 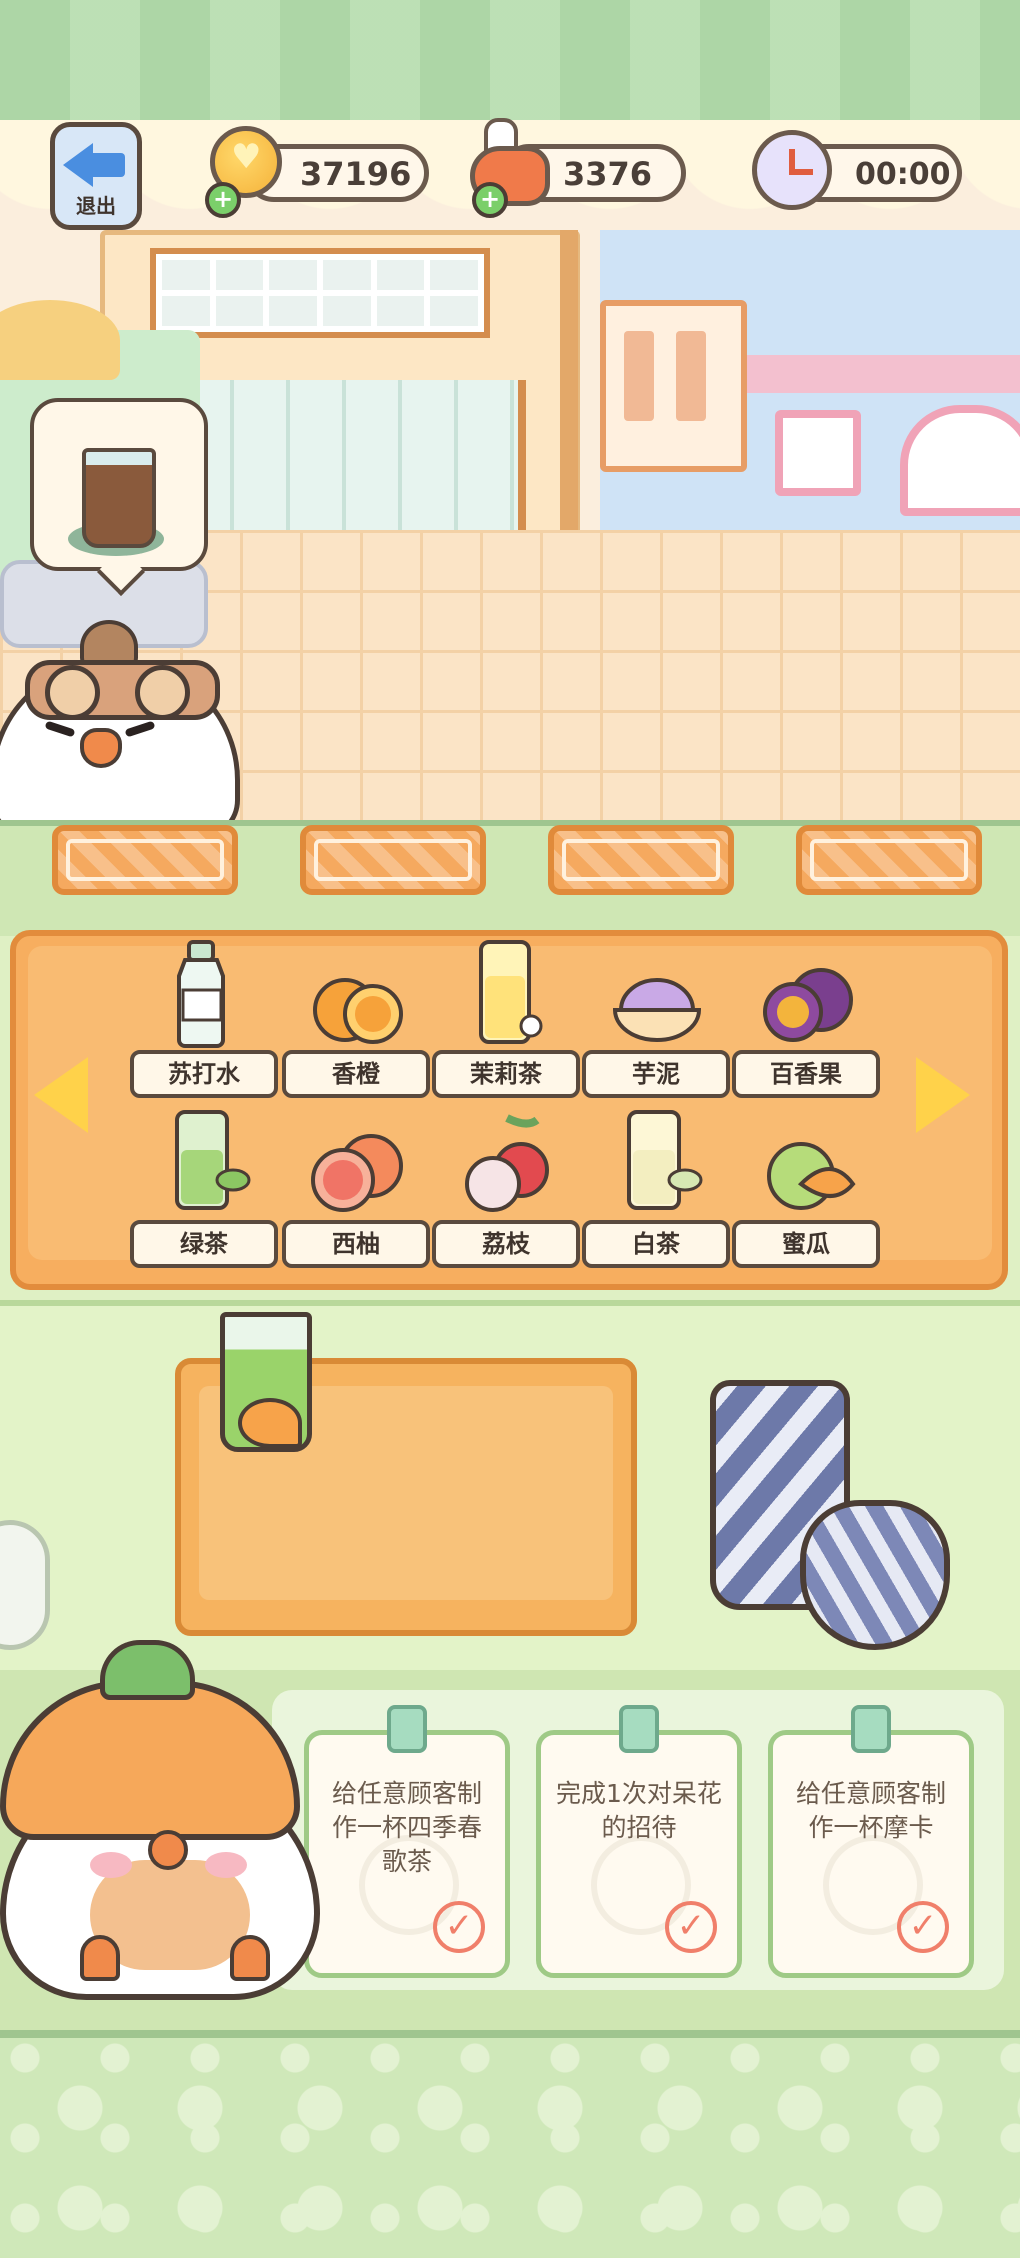 I want to click on ingredient-label: 百香果, so click(x=806, y=1074).